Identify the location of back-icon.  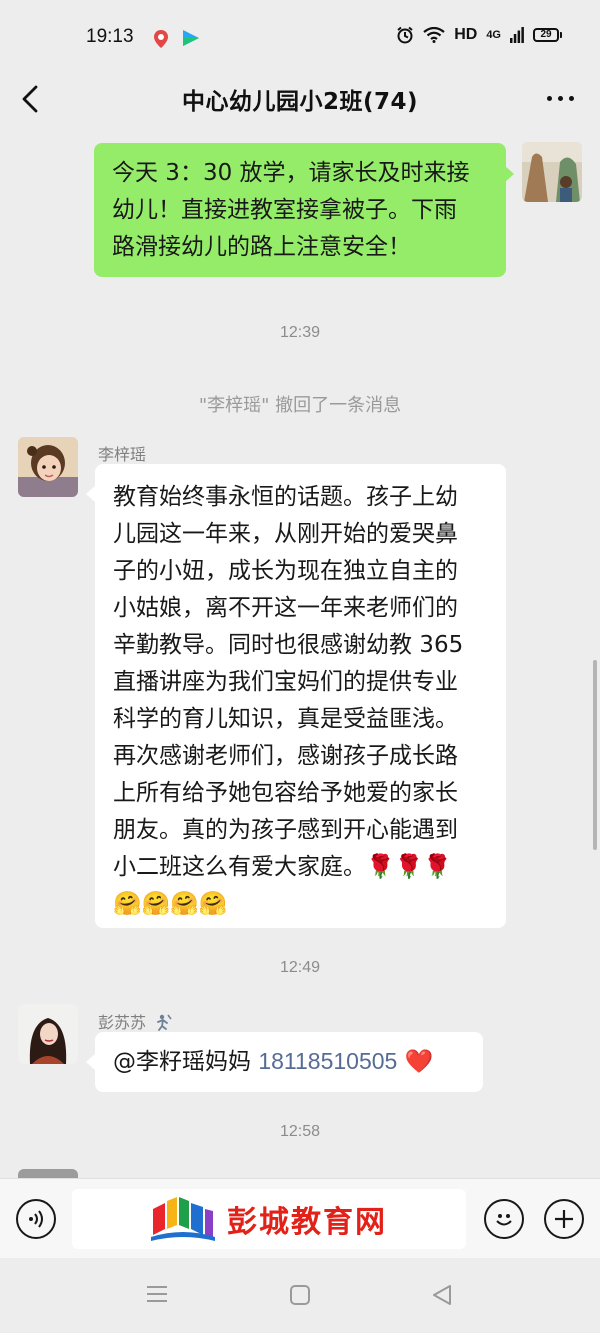
(442, 1295).